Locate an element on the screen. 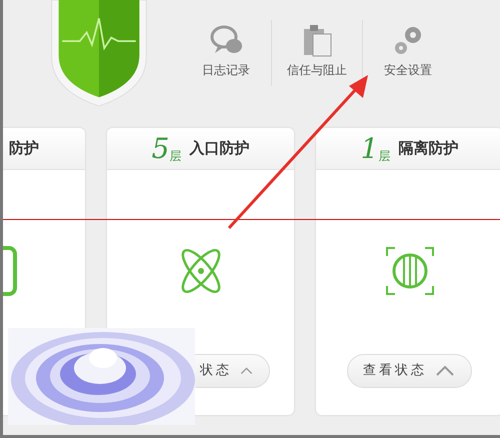 The image size is (500, 438). clipboard-icon is located at coordinates (317, 40).